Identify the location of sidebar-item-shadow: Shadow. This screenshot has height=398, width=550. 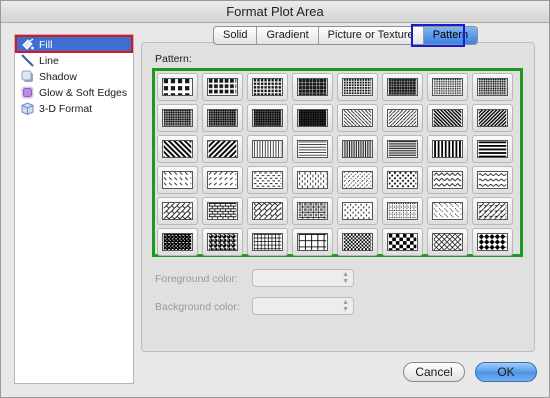
(74, 77).